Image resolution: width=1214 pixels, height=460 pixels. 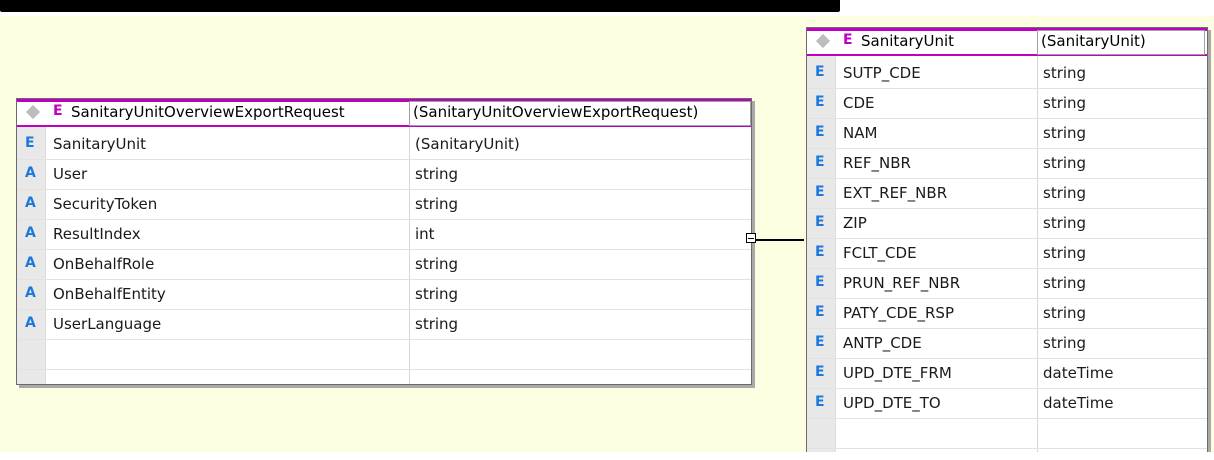 I want to click on row-name: SanitaryUnit, so click(x=100, y=144).